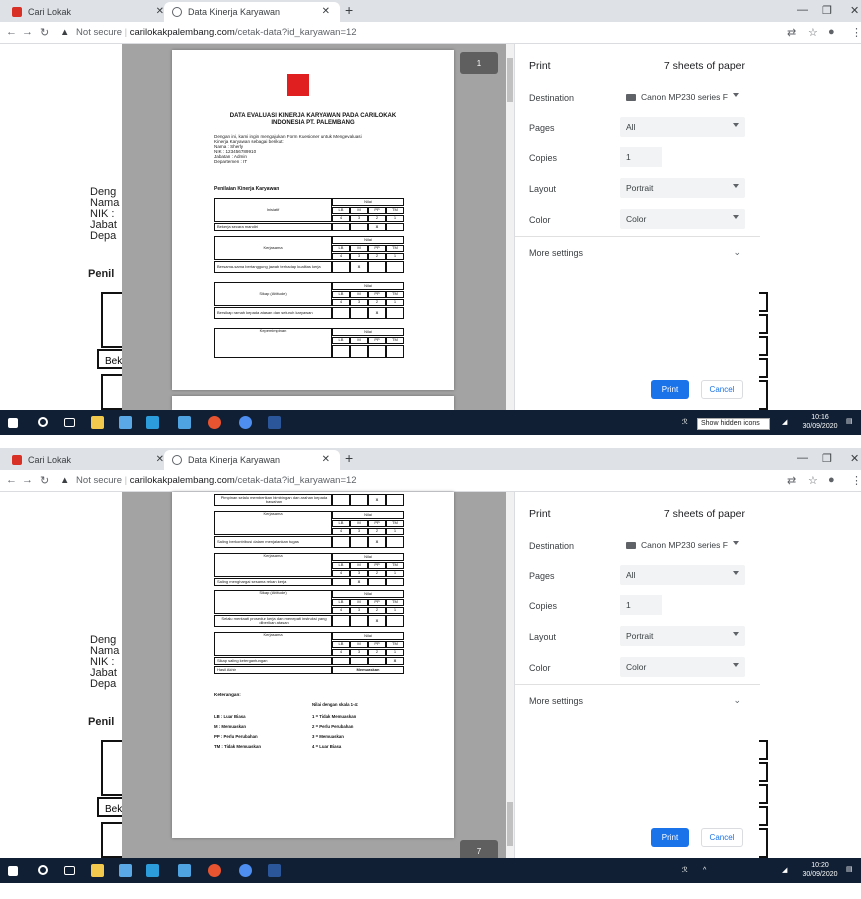  Describe the element at coordinates (543, 637) in the screenshot. I see `layout-label: Layout` at that location.